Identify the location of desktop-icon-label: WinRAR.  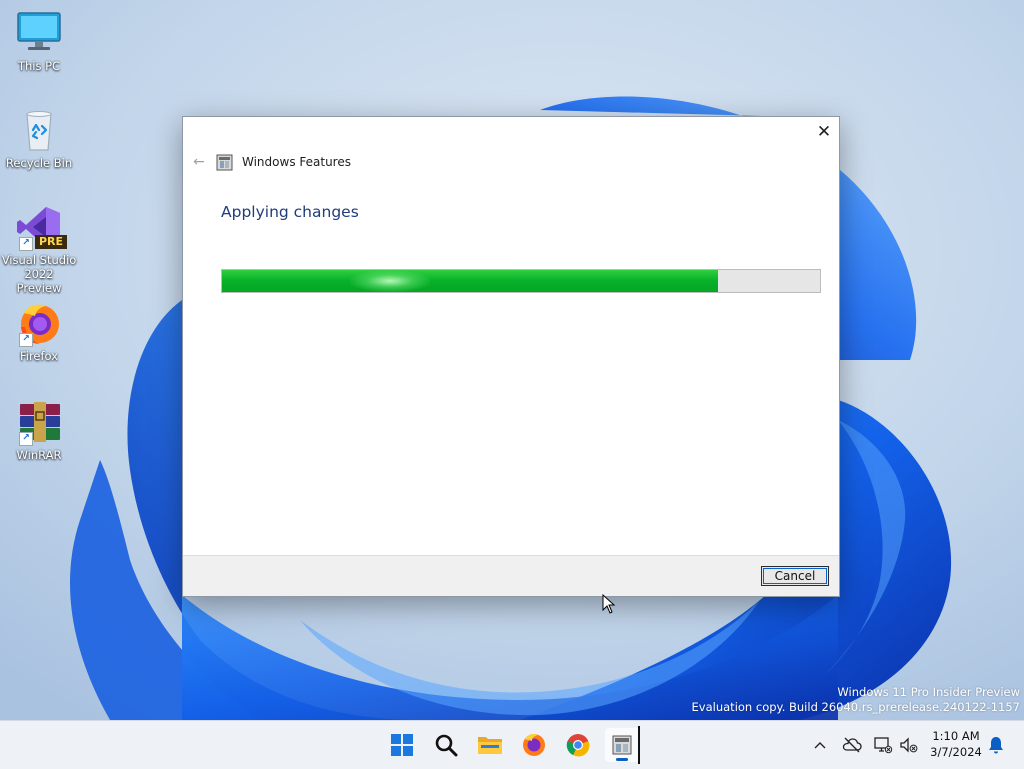
(39, 455).